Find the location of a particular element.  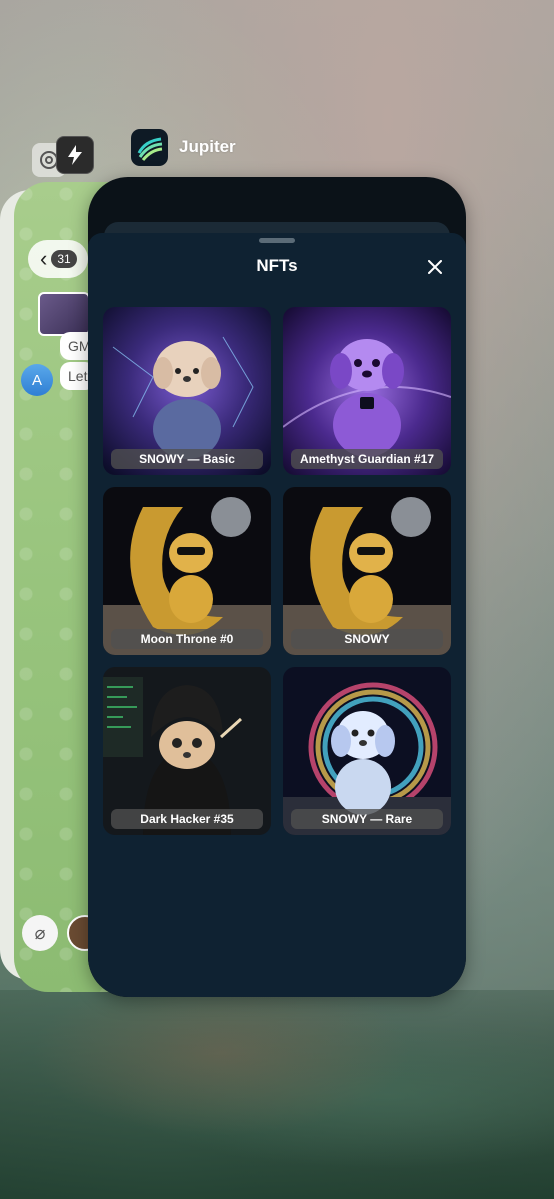

bolt-icon is located at coordinates (75, 155).